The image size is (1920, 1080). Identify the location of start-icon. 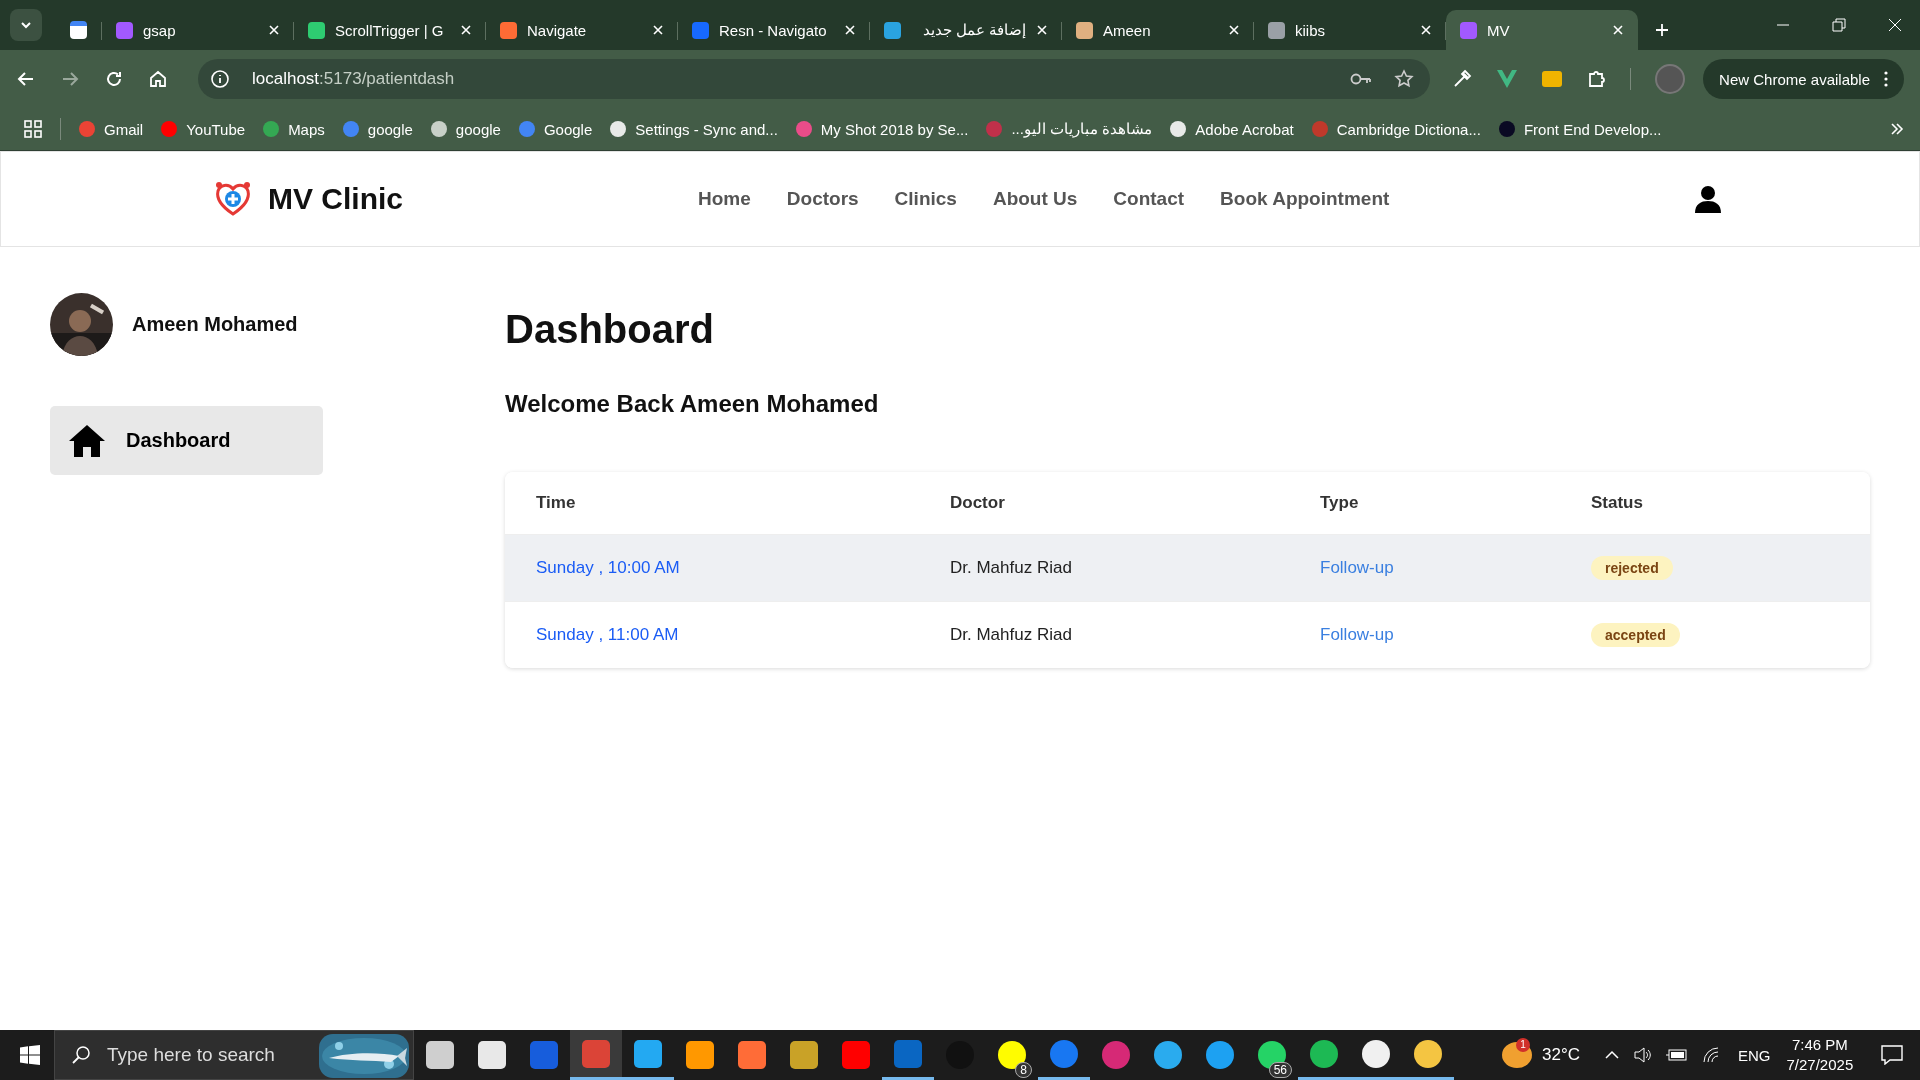
(30, 1055).